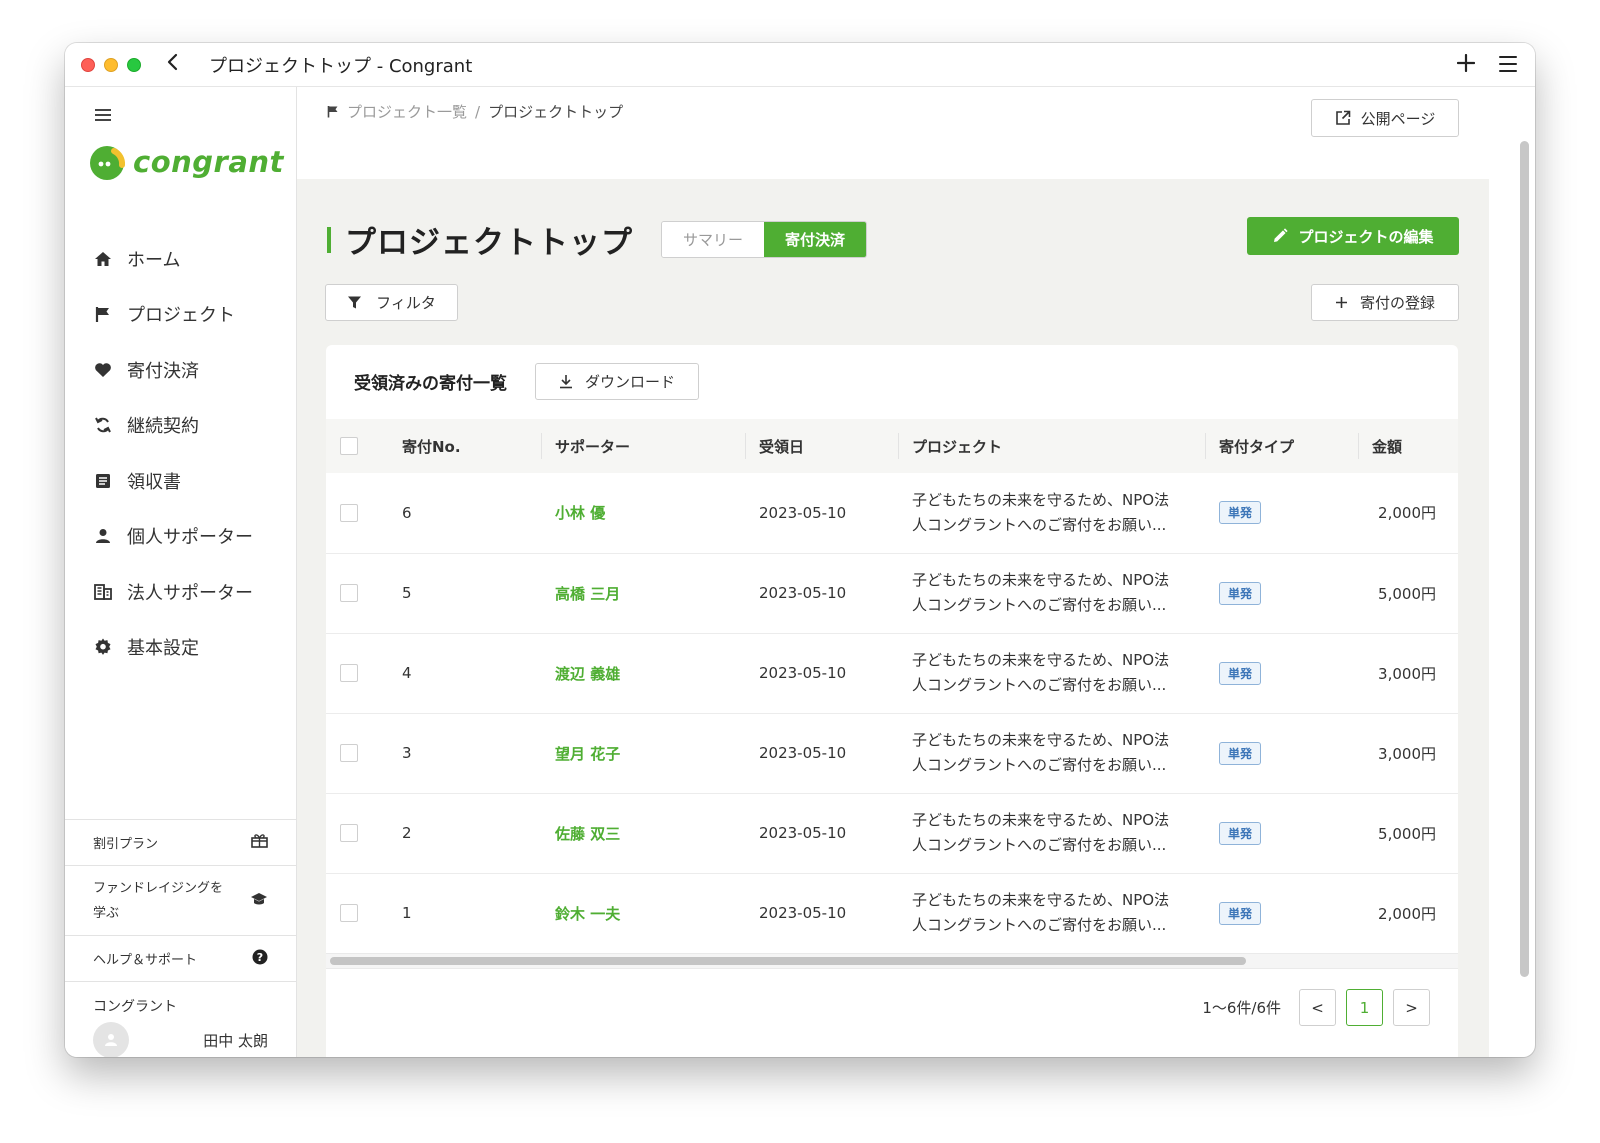 This screenshot has width=1600, height=1143. Describe the element at coordinates (180, 900) in the screenshot. I see `learn-fundraising-link: ファンドレイジングを 学ぶ` at that location.